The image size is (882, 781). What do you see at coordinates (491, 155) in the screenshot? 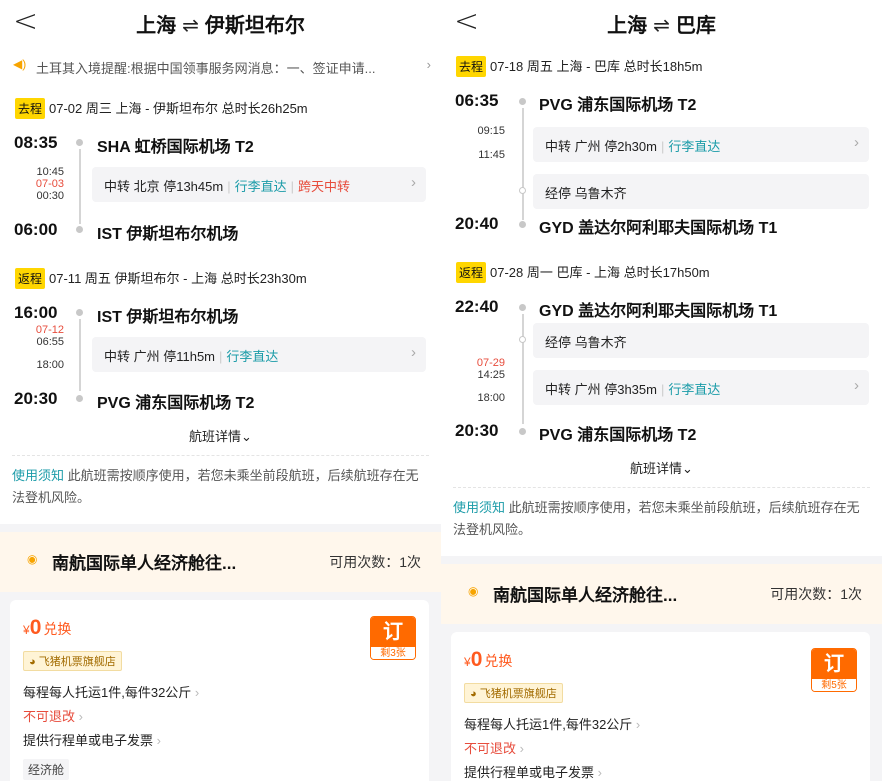
I see `stop-depart-time: 11:45` at bounding box center [491, 155].